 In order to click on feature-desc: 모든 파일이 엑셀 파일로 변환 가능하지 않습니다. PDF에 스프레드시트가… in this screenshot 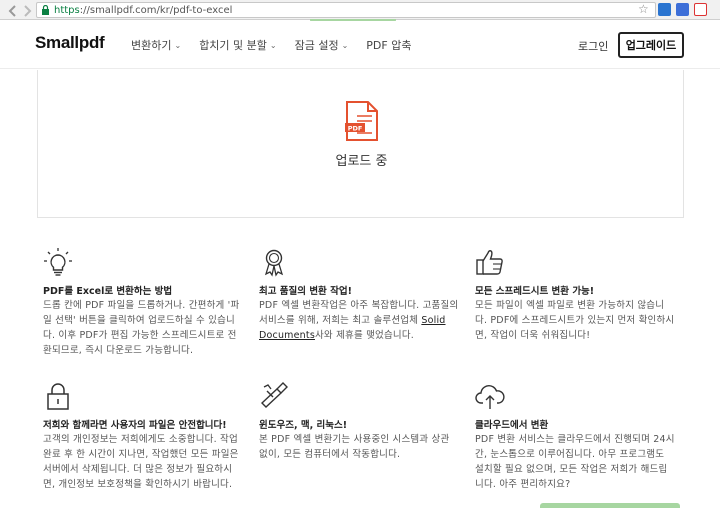, I will do `click(575, 320)`.